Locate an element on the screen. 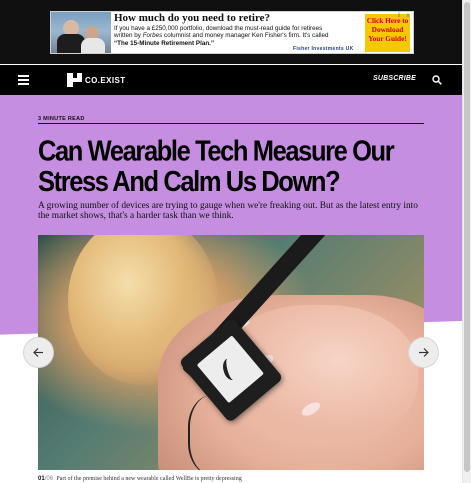 Image resolution: width=471 pixels, height=483 pixels. ad-headline: How much do you need to retire? is located at coordinates (192, 18).